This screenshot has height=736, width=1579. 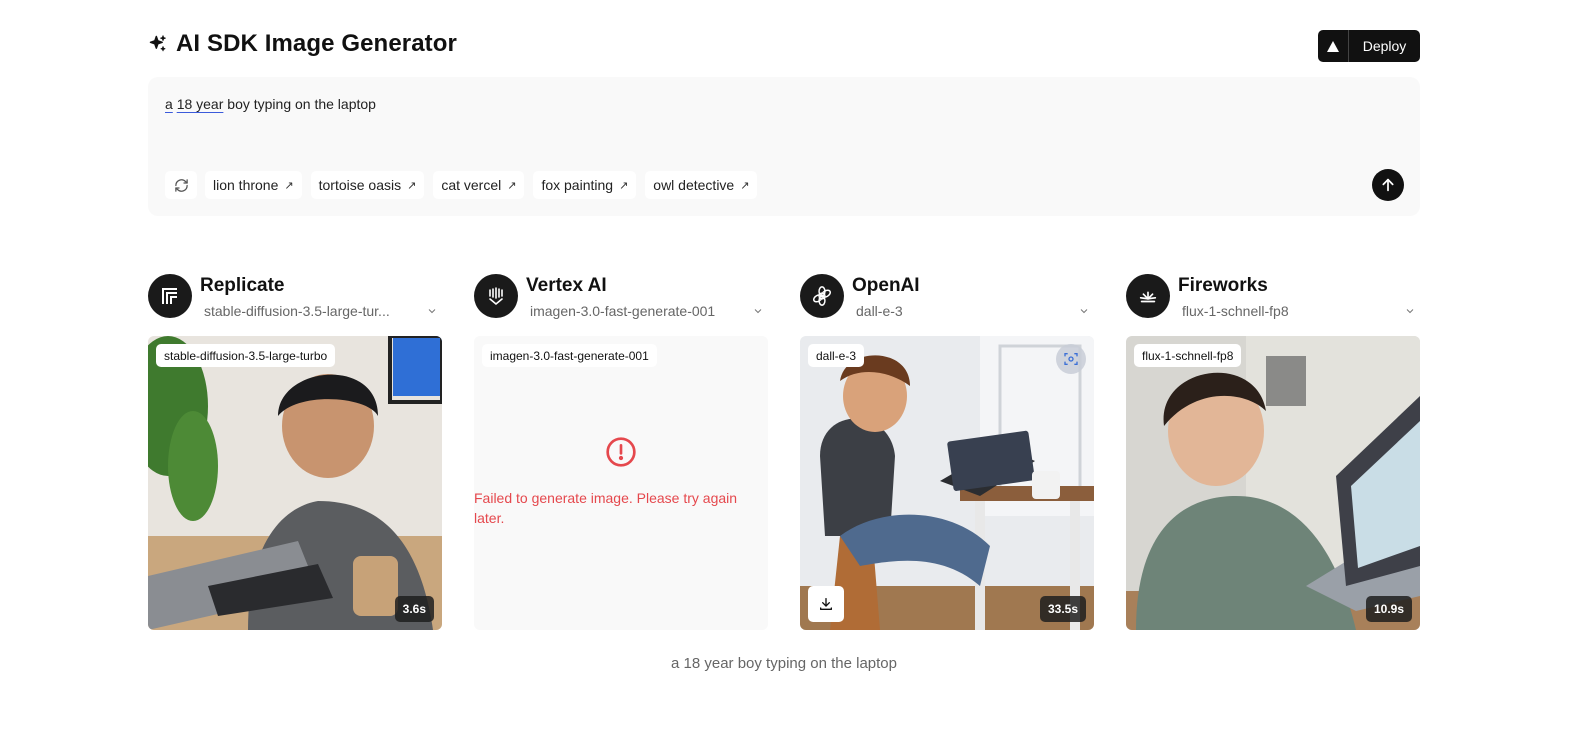 I want to click on refresh-icon, so click(x=181, y=185).